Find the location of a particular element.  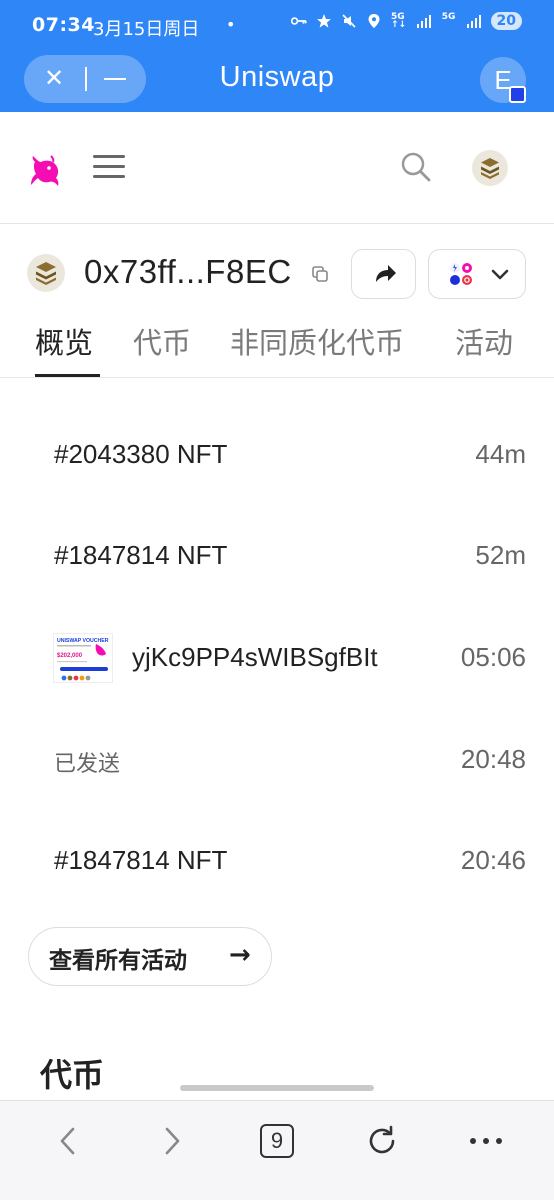

activity-name: 已发送 is located at coordinates (87, 764).